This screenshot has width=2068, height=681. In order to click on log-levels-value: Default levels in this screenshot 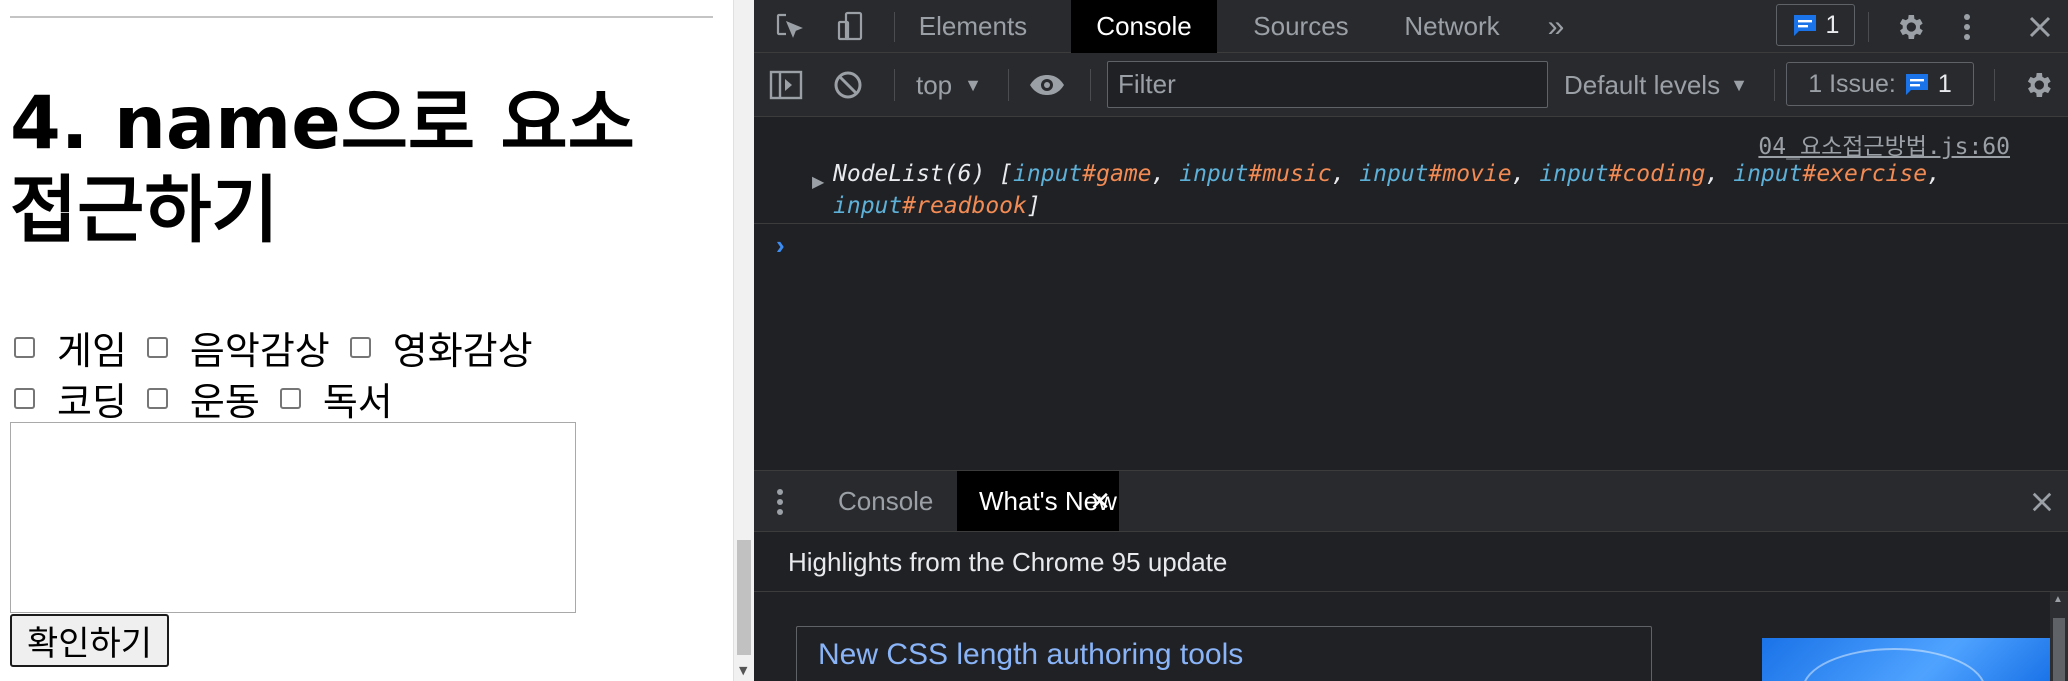, I will do `click(1642, 84)`.